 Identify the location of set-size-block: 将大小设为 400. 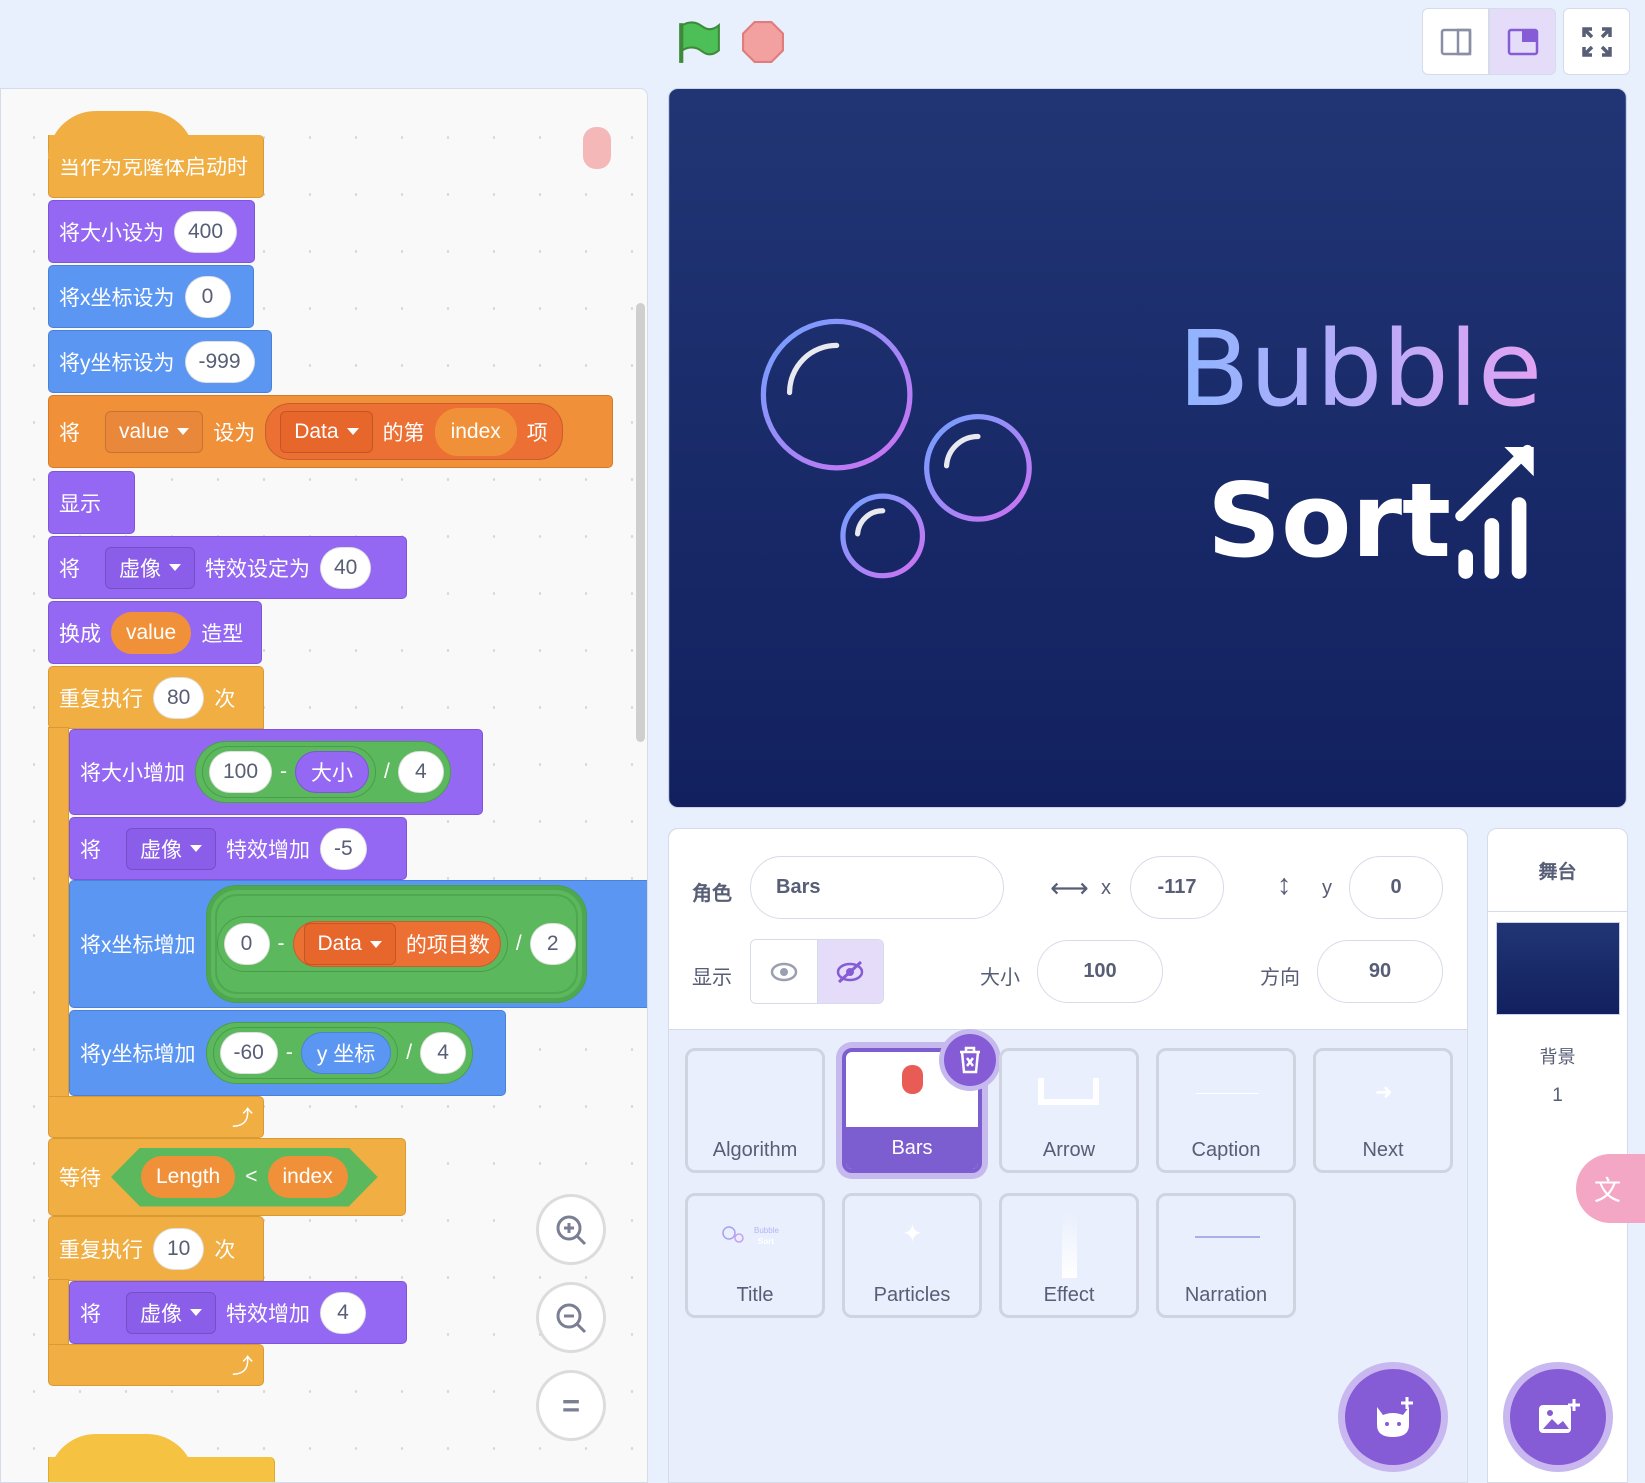
(151, 231).